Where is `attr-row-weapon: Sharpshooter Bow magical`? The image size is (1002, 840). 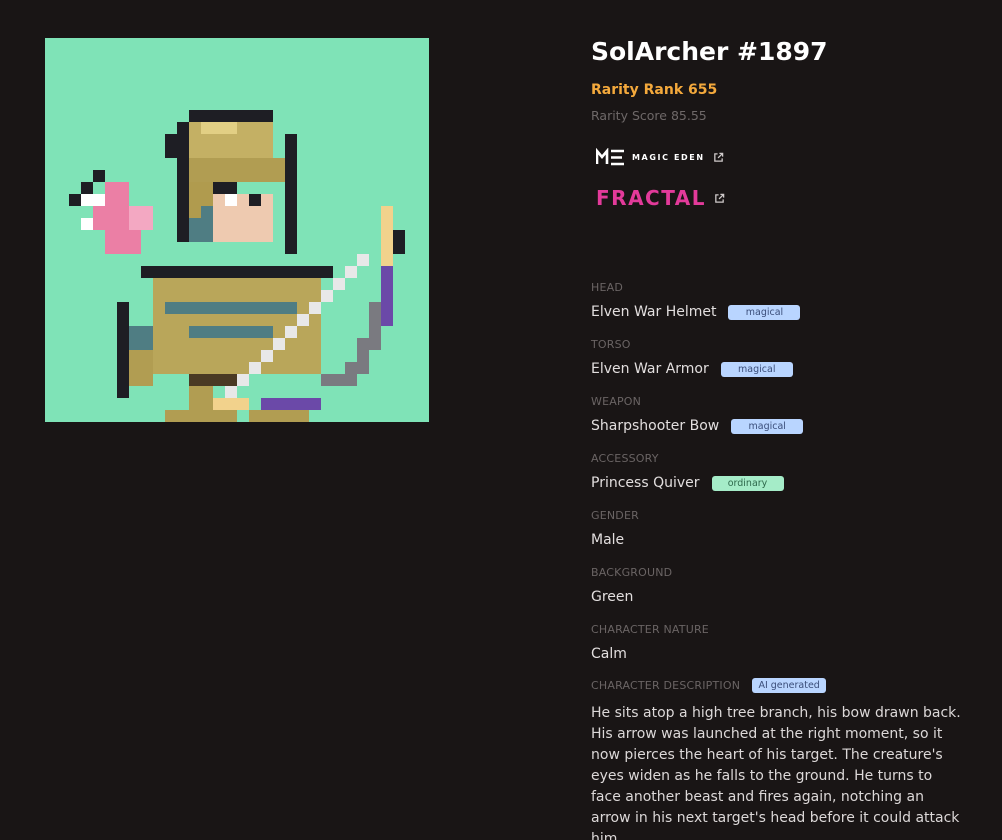
attr-row-weapon: Sharpshooter Bow magical is located at coordinates (697, 426).